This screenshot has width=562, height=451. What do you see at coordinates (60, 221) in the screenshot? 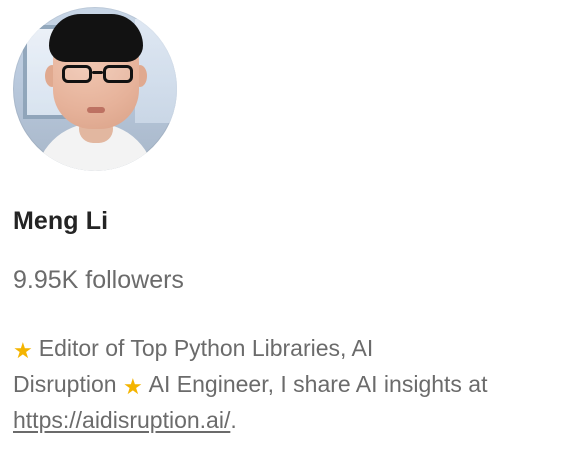
I see `profile-name: Meng Li` at bounding box center [60, 221].